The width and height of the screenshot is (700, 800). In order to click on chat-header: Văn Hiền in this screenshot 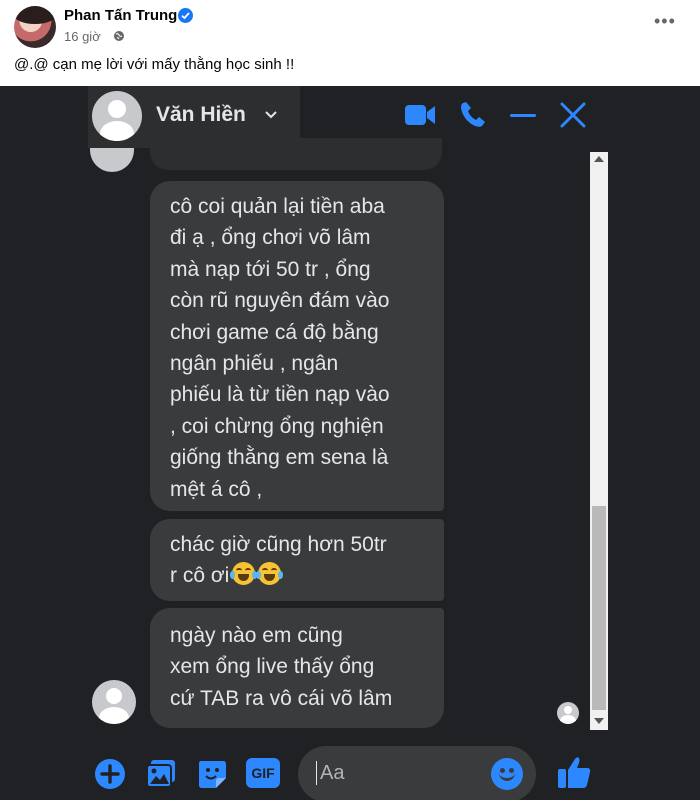, I will do `click(194, 117)`.